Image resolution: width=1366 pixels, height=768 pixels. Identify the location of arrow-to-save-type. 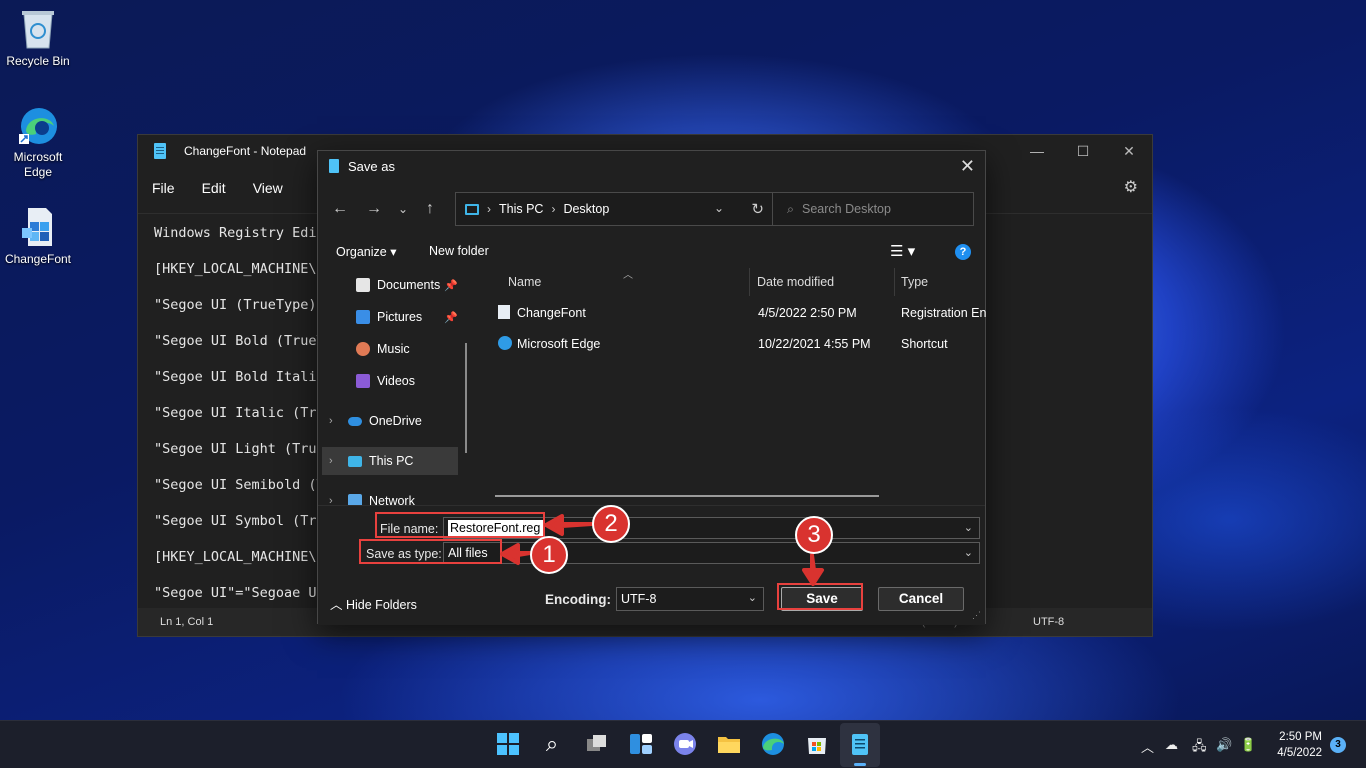
(516, 554).